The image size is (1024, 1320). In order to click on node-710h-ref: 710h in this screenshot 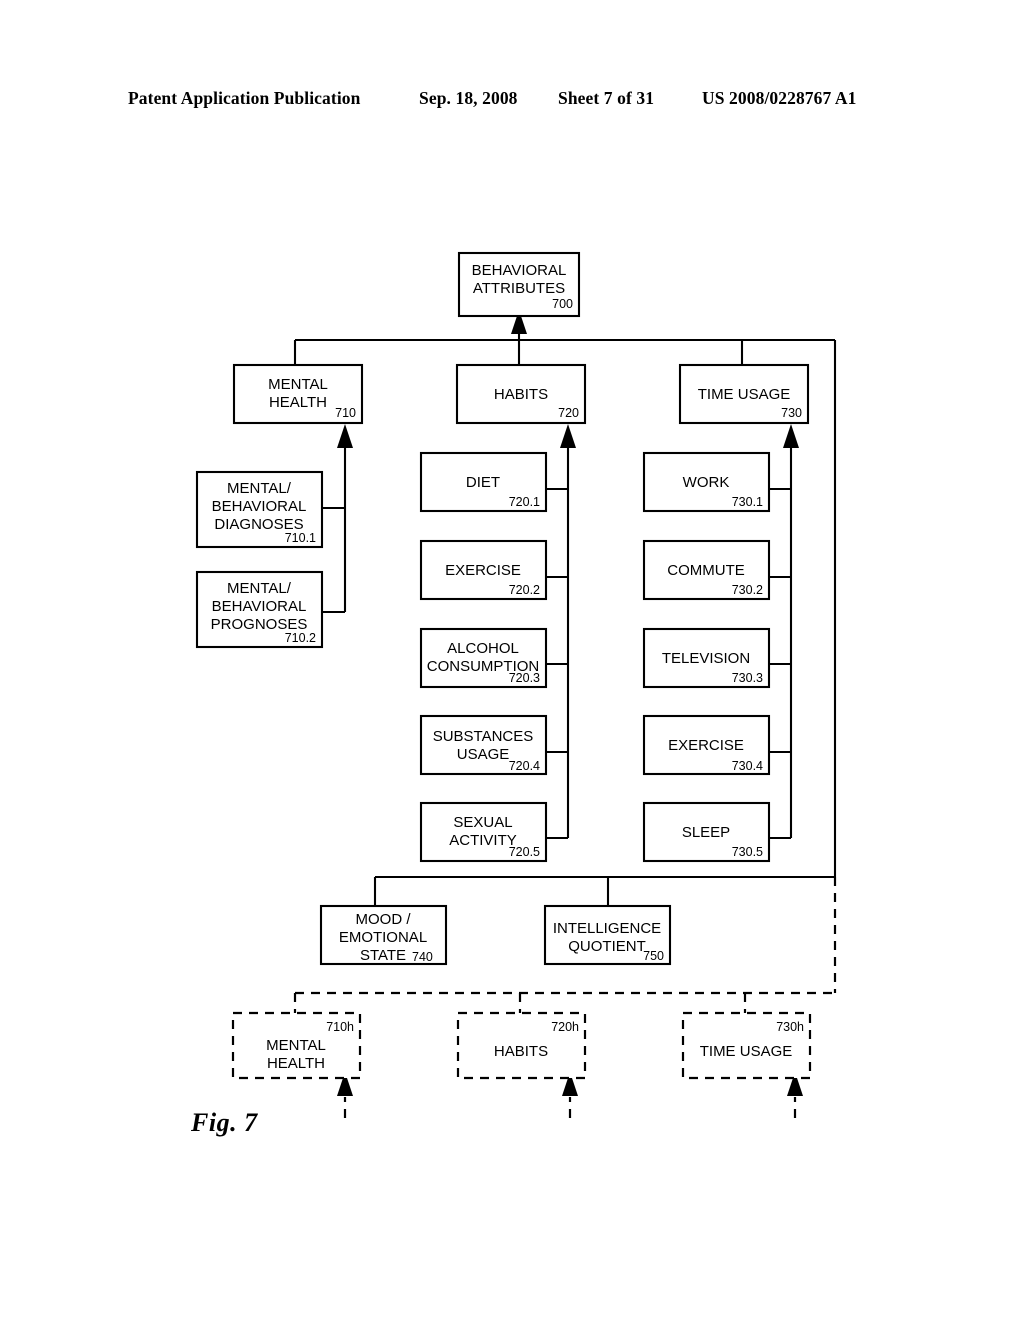, I will do `click(340, 1027)`.